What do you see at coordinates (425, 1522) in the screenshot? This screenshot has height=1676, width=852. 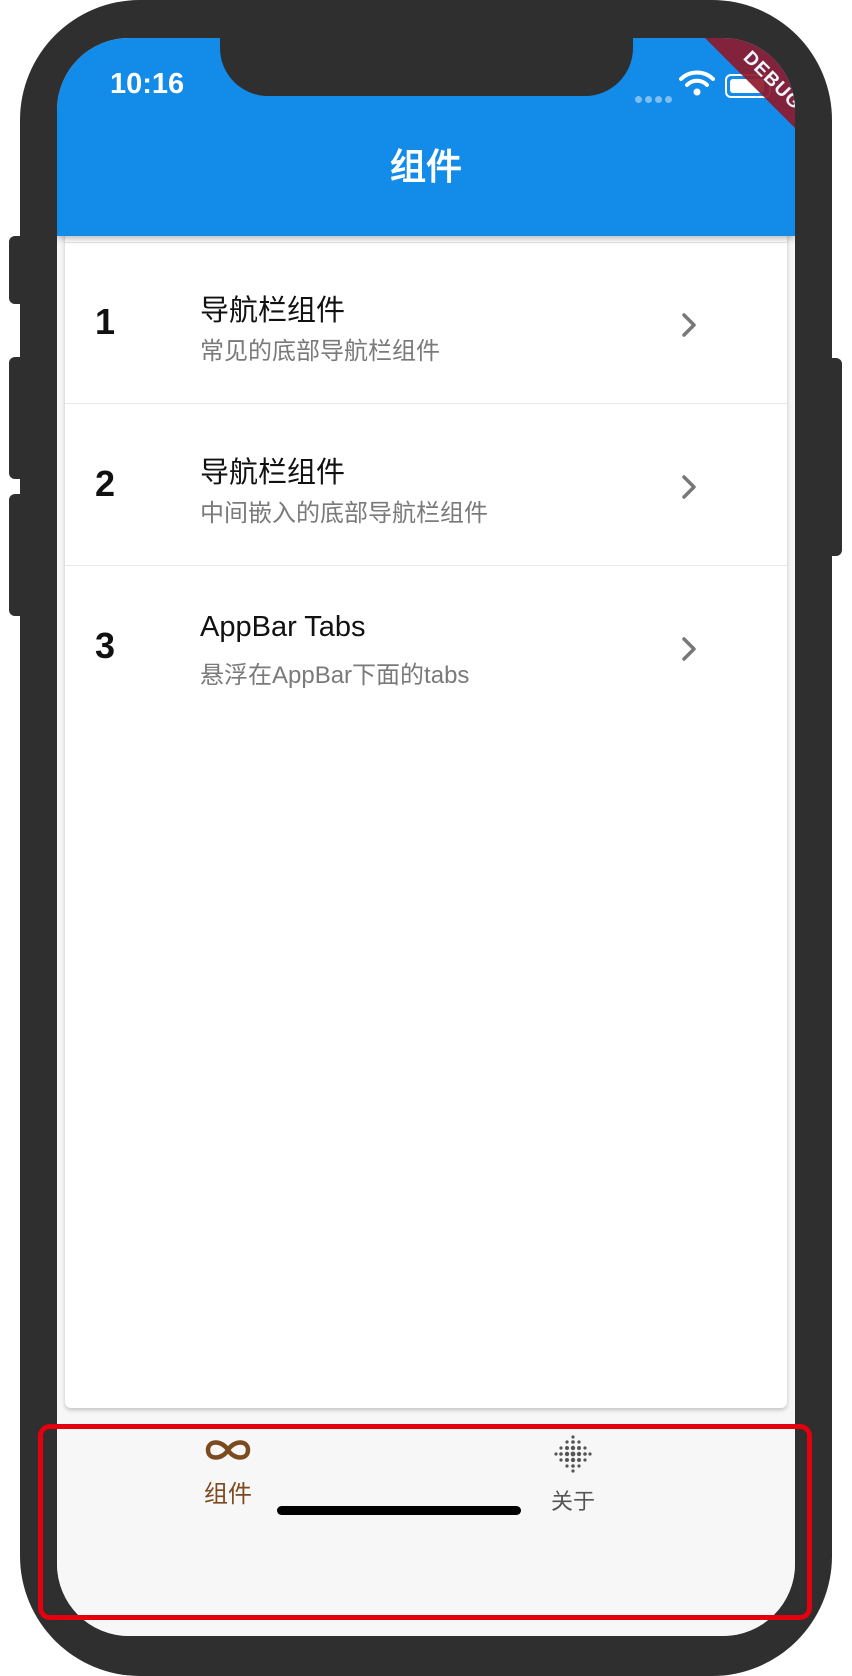 I see `highlight-box` at bounding box center [425, 1522].